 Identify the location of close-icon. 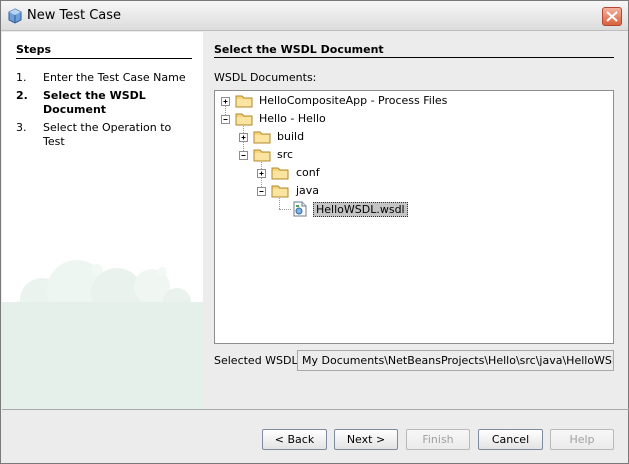
(612, 16).